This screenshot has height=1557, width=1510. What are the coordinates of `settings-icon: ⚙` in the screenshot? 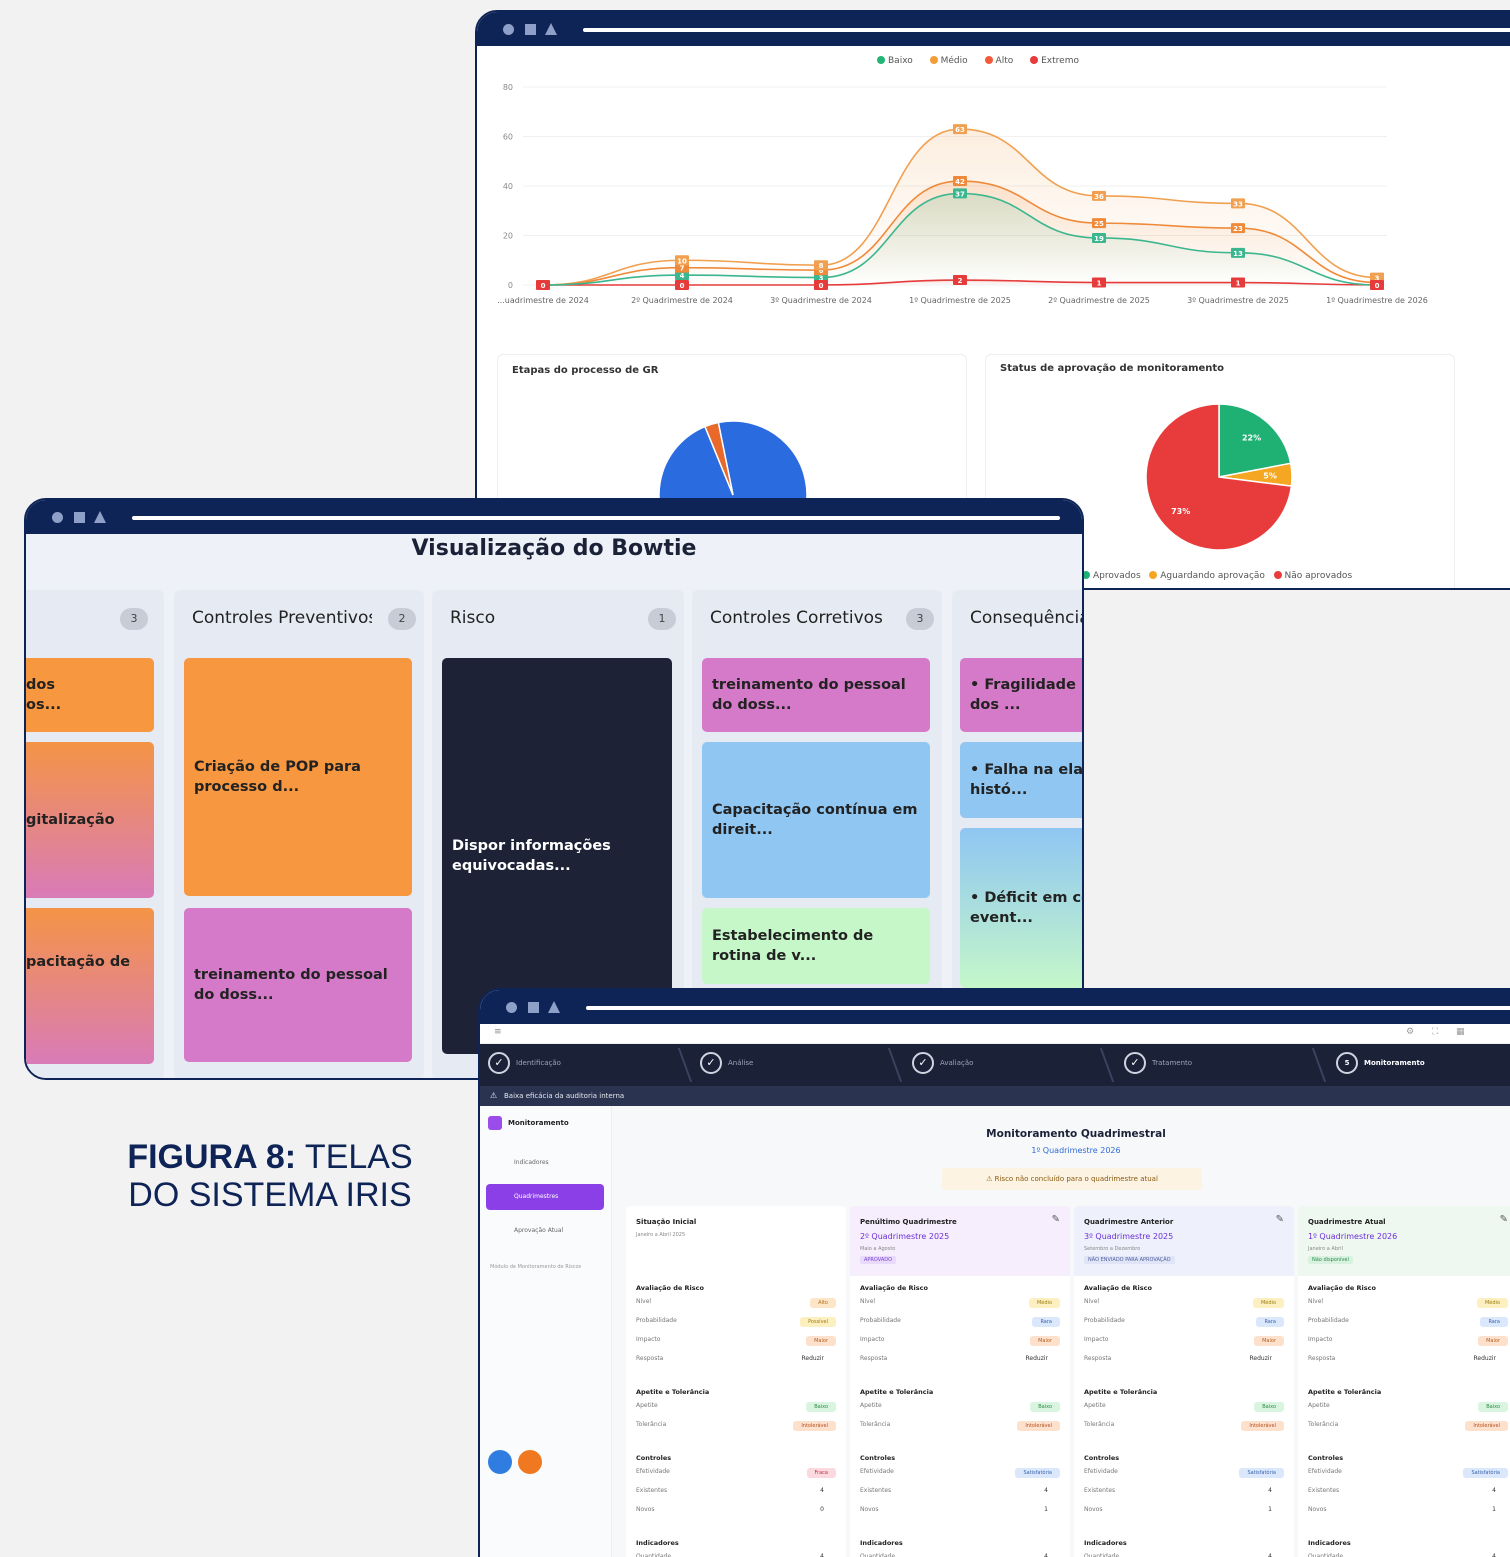 It's located at (1410, 1032).